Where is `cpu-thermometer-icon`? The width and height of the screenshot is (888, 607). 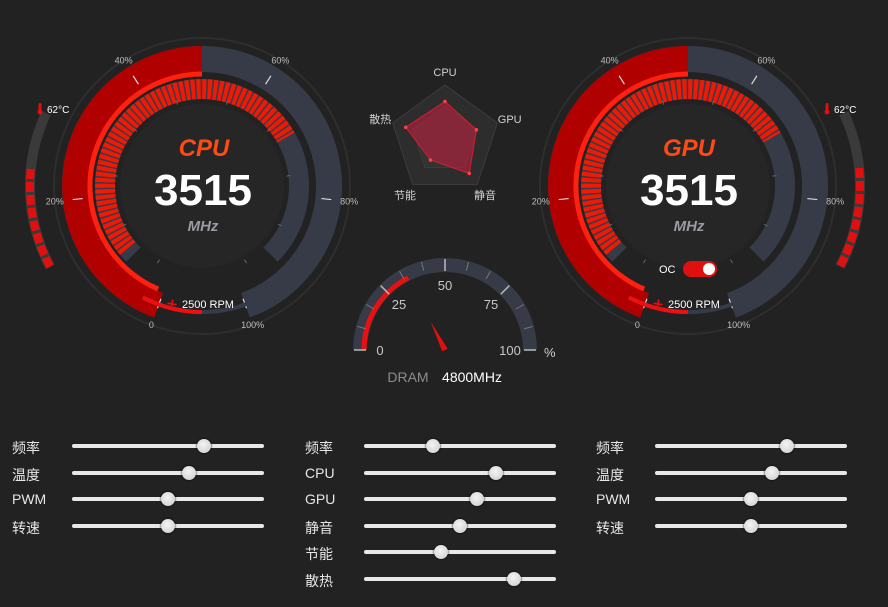 cpu-thermometer-icon is located at coordinates (40, 109).